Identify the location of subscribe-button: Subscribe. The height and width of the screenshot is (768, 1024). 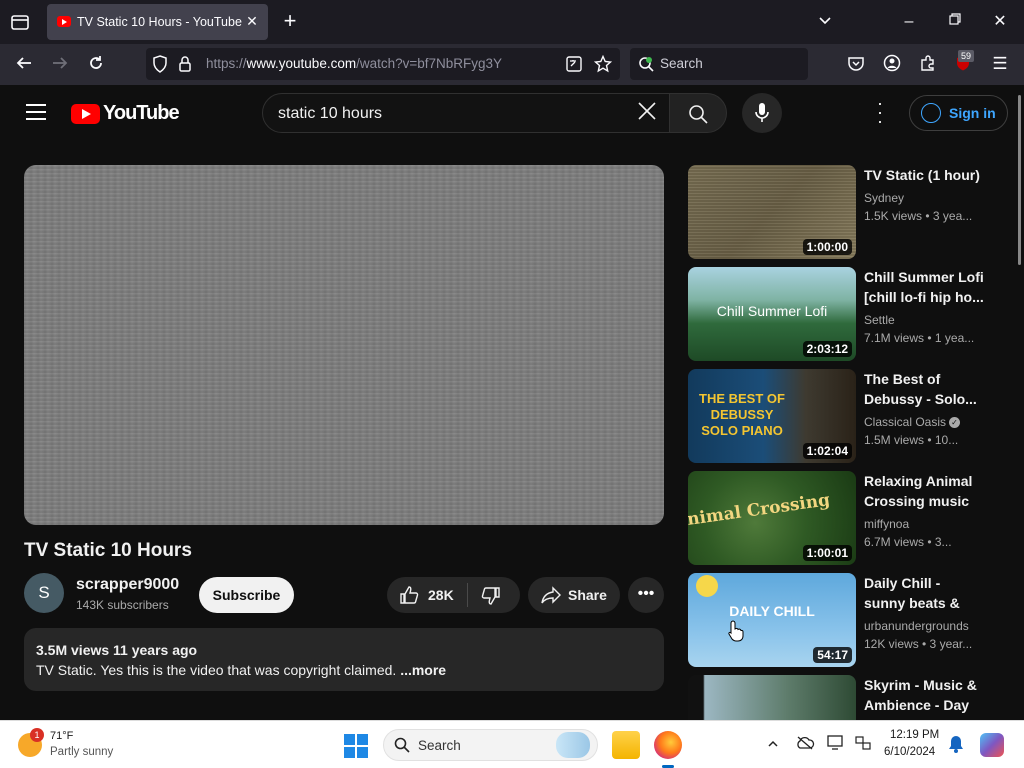
(246, 595).